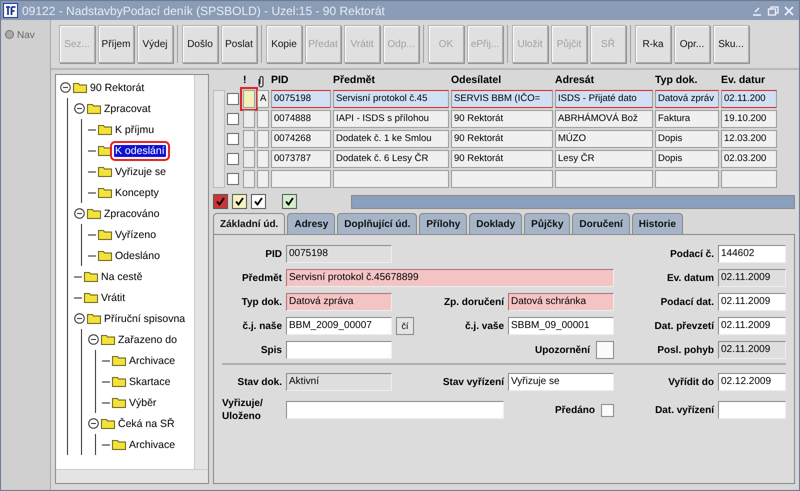  What do you see at coordinates (135, 130) in the screenshot?
I see `tree-item: K příjmu` at bounding box center [135, 130].